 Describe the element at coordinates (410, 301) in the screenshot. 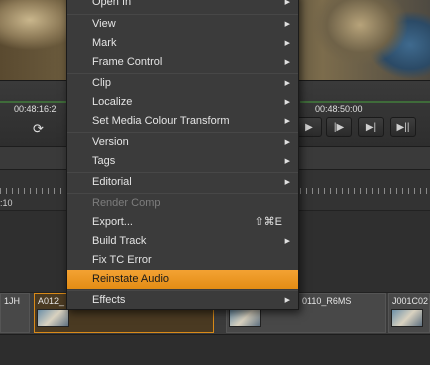

I see `clip-label: J001C02` at that location.